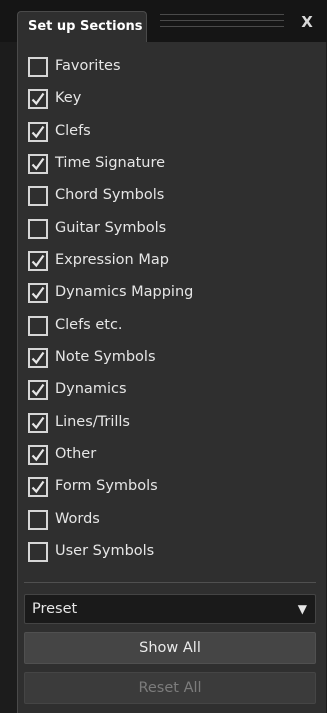 The height and width of the screenshot is (713, 327). I want to click on section-checkbox-item: Words, so click(163, 521).